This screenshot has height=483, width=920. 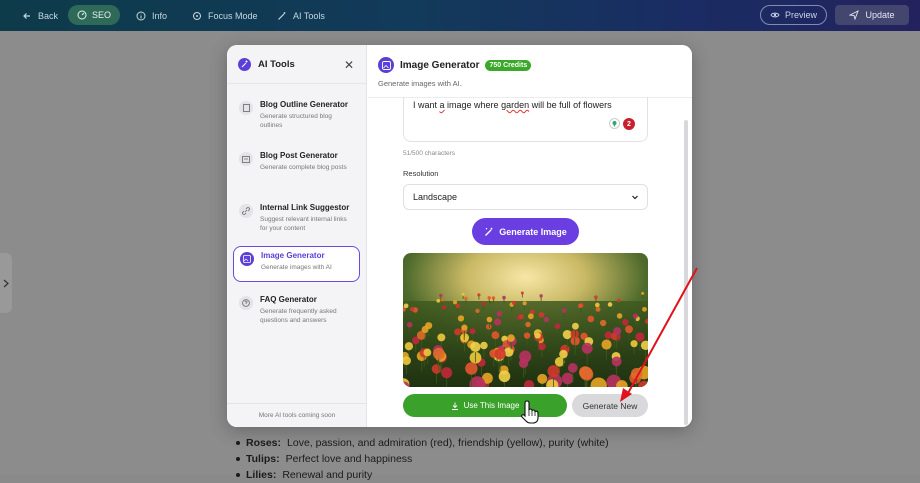 I want to click on preview-label: Preview, so click(x=800, y=15).